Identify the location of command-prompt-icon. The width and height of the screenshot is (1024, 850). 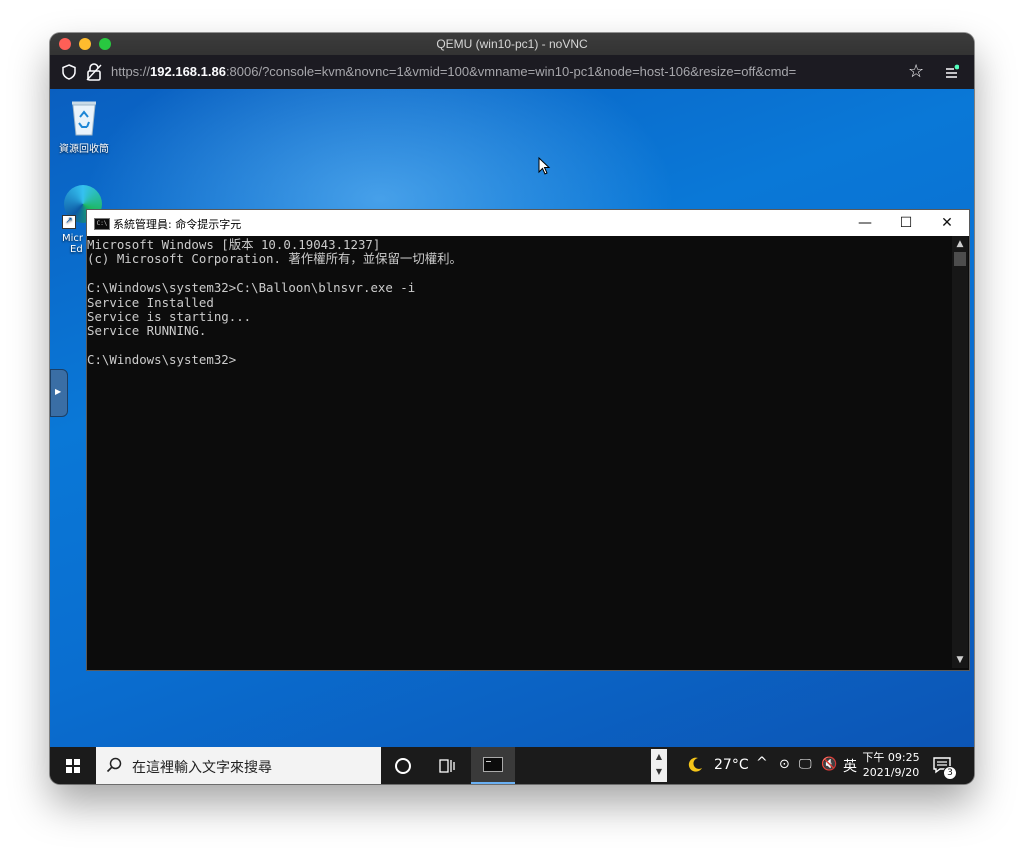
(493, 764).